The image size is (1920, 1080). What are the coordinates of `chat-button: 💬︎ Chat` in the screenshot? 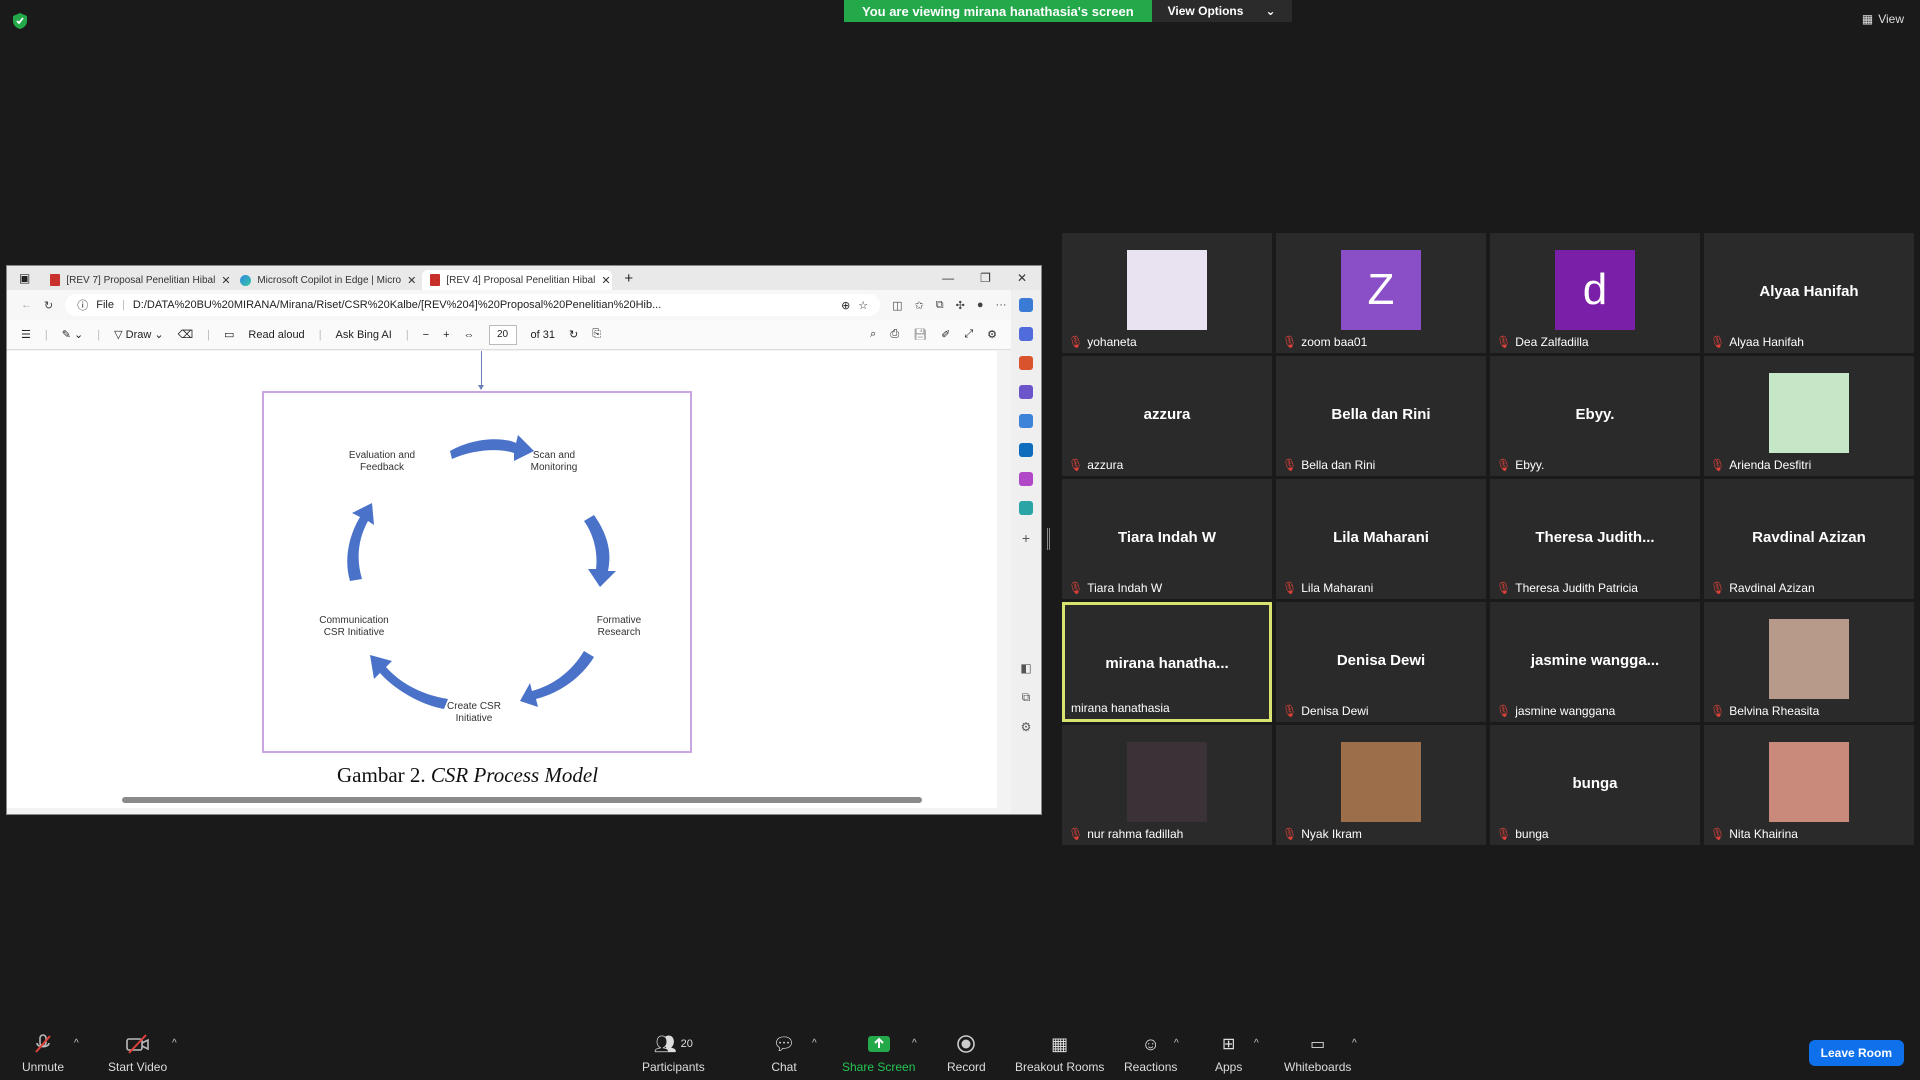 It's located at (784, 1054).